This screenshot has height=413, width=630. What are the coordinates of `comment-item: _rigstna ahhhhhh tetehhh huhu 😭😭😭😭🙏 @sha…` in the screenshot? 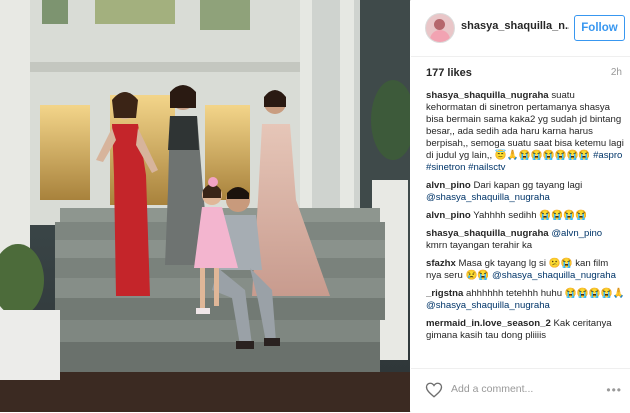 It's located at (526, 300).